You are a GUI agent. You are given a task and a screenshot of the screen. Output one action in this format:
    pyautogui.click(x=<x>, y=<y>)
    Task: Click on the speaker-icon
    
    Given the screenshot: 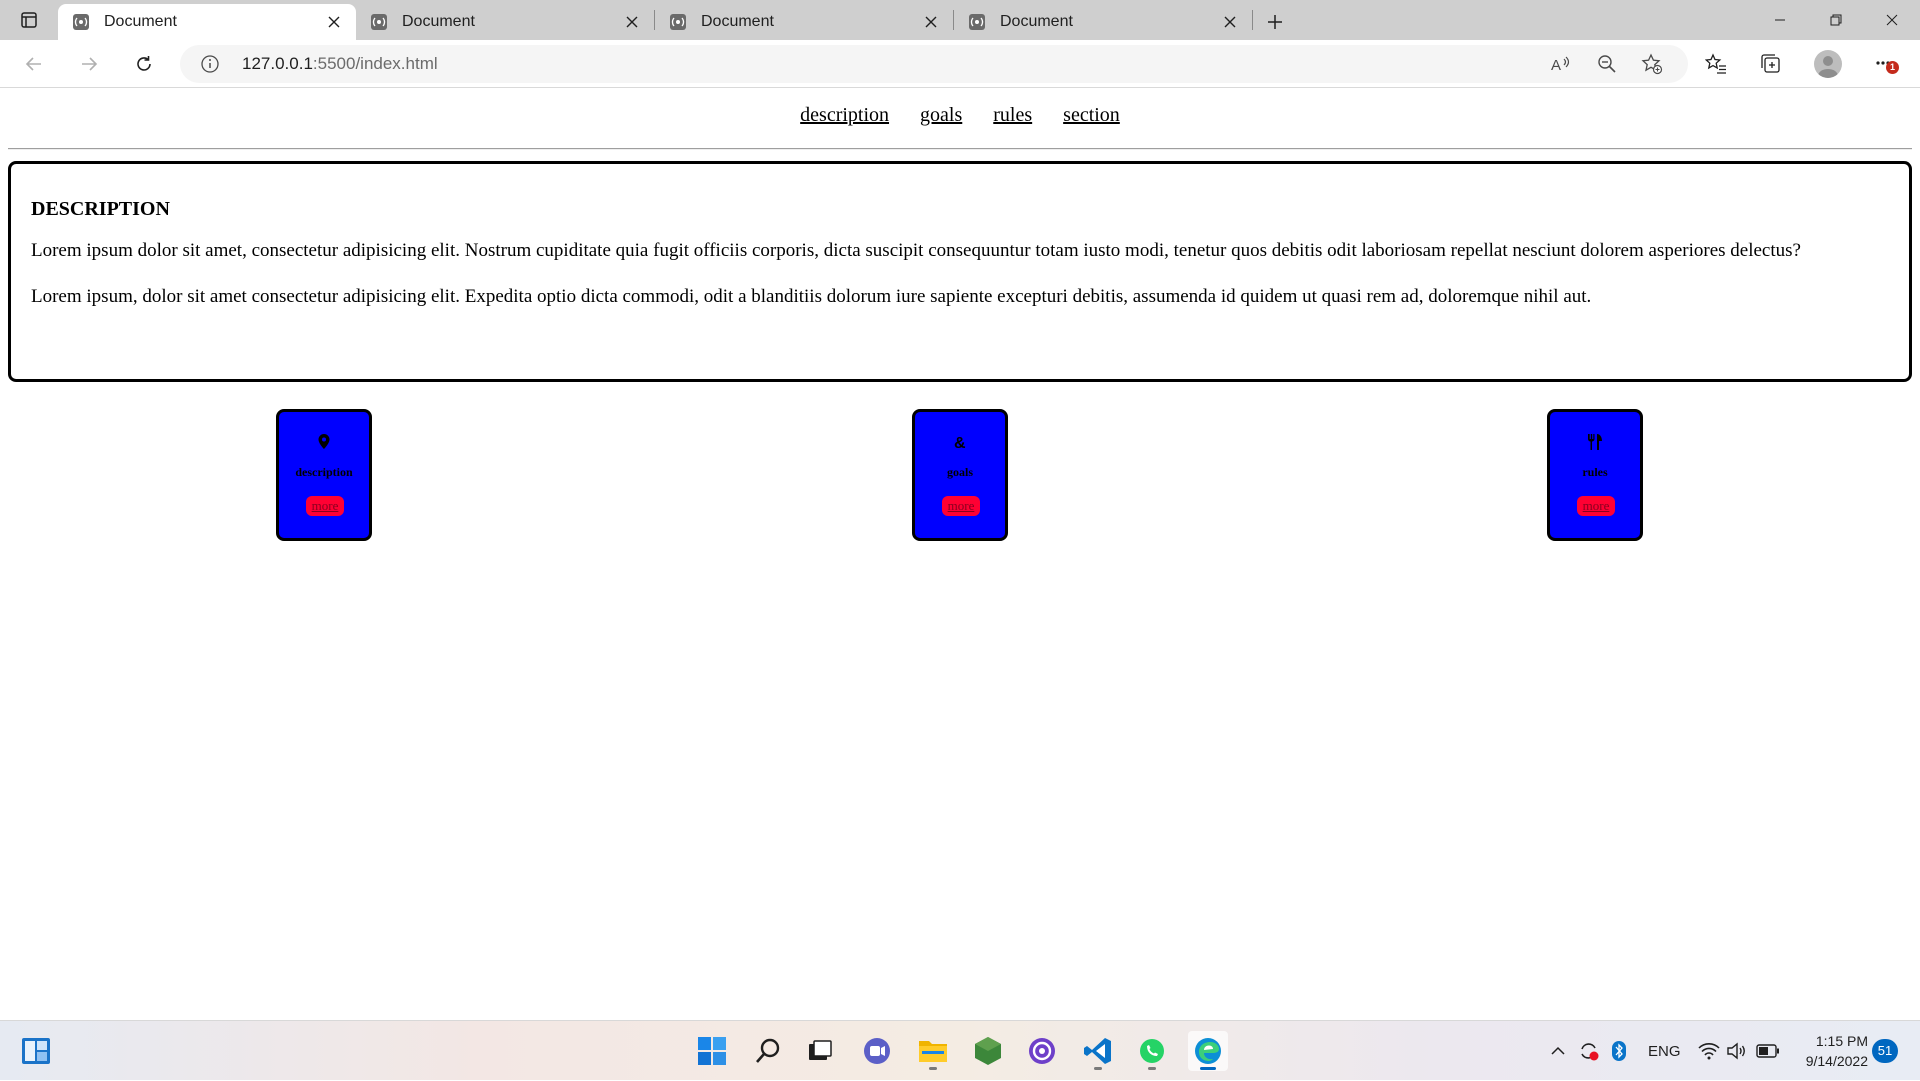 What is the action you would take?
    pyautogui.click(x=1736, y=1051)
    